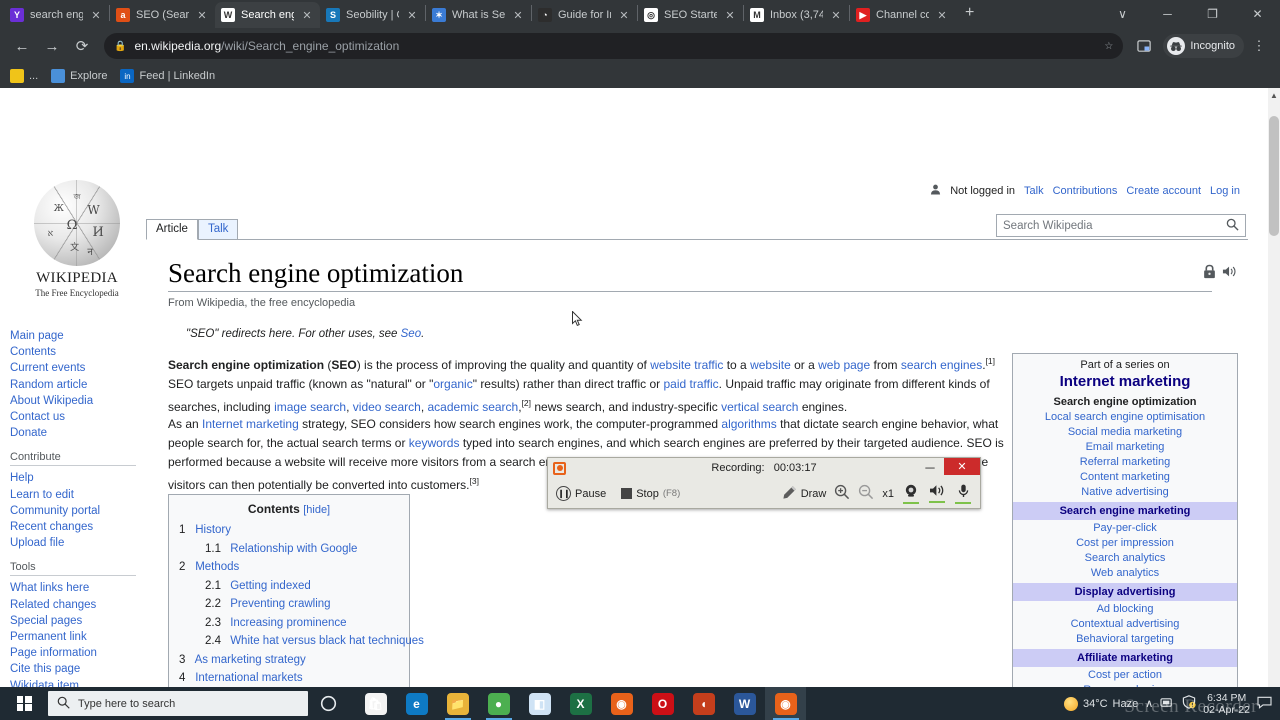 The height and width of the screenshot is (720, 1280). Describe the element at coordinates (941, 365) in the screenshot. I see `article-link: search engines` at that location.